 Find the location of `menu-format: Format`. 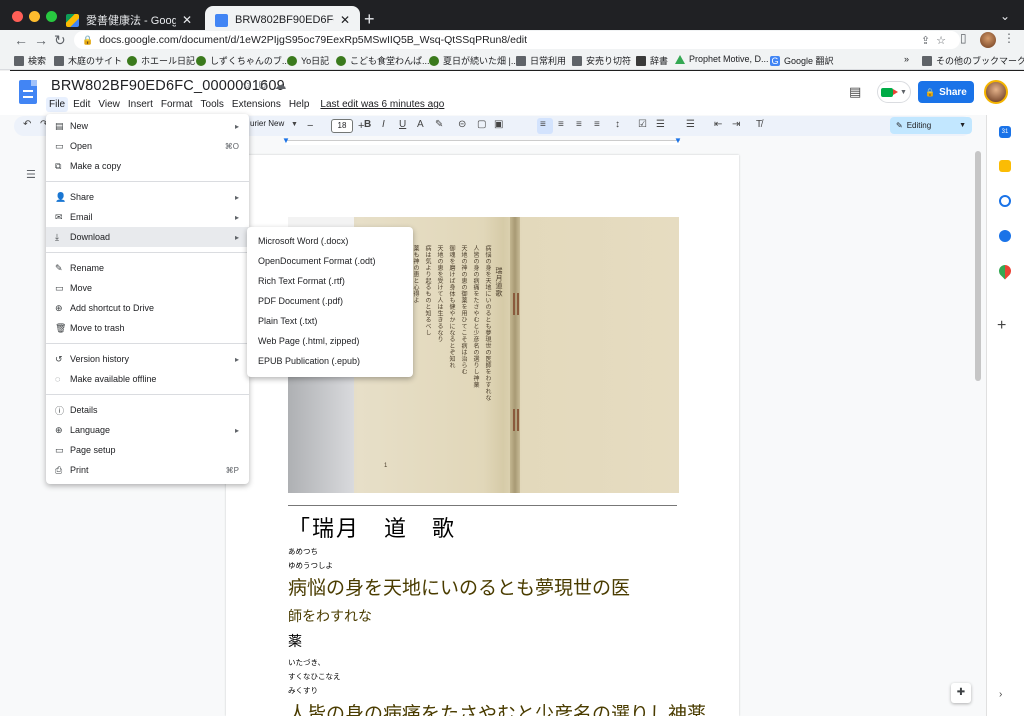

menu-format: Format is located at coordinates (177, 104).